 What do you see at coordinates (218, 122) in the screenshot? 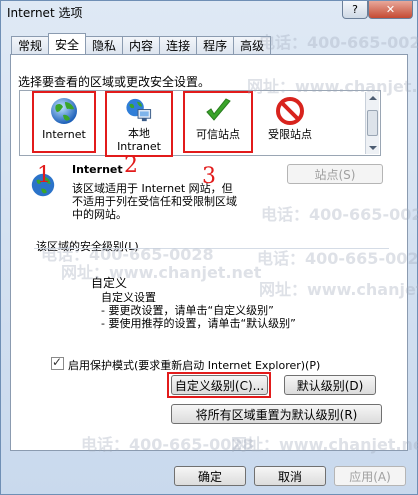
I see `annotation-frame-trusted` at bounding box center [218, 122].